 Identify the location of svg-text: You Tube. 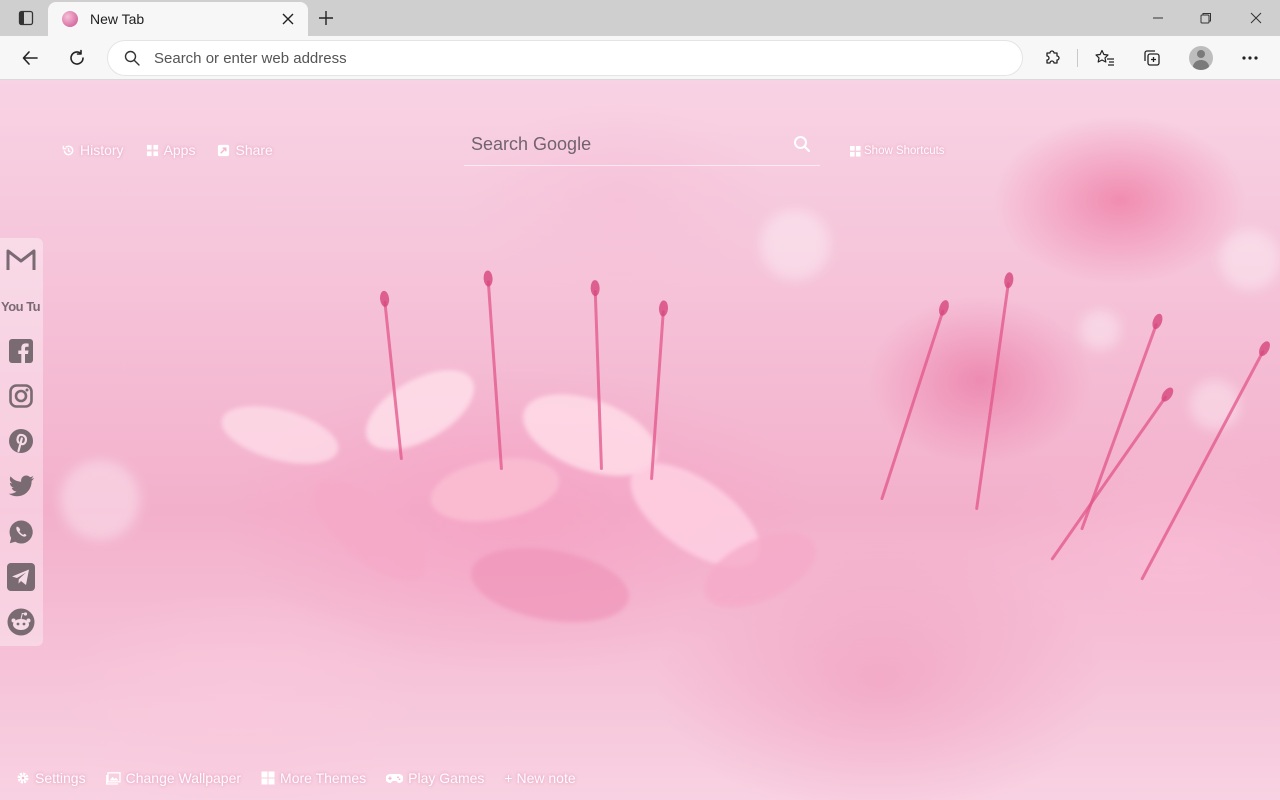
(21, 306).